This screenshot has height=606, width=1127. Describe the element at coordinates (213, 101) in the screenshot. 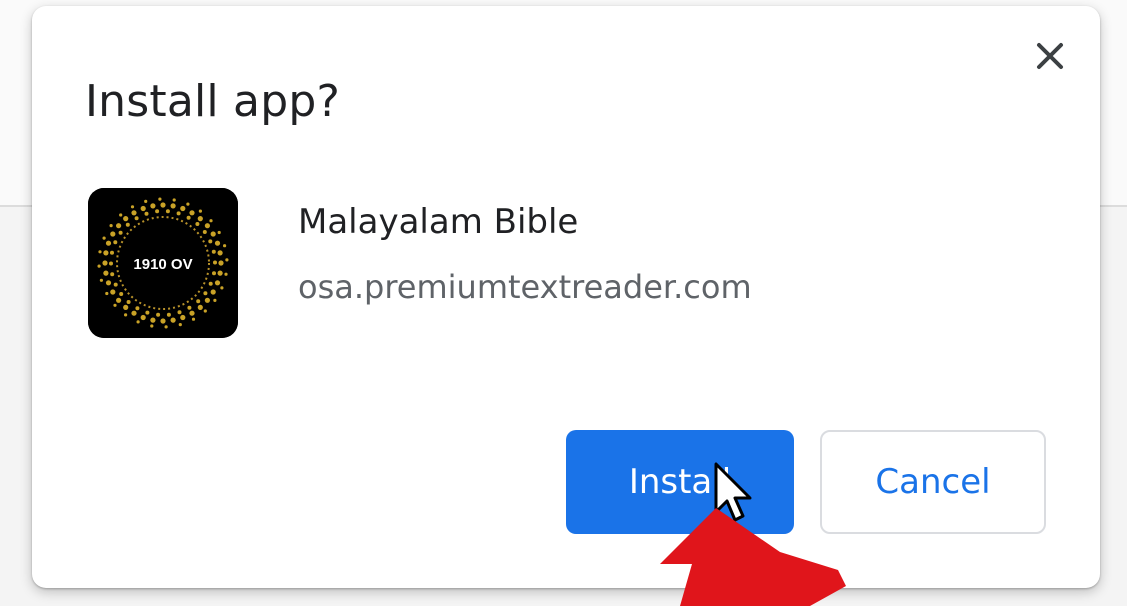

I see `dialog-title: Install app?` at that location.